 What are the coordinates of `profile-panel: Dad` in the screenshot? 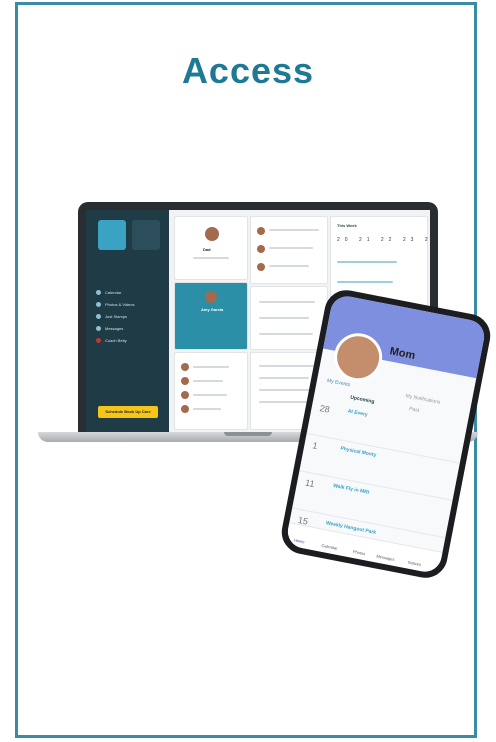 It's located at (211, 248).